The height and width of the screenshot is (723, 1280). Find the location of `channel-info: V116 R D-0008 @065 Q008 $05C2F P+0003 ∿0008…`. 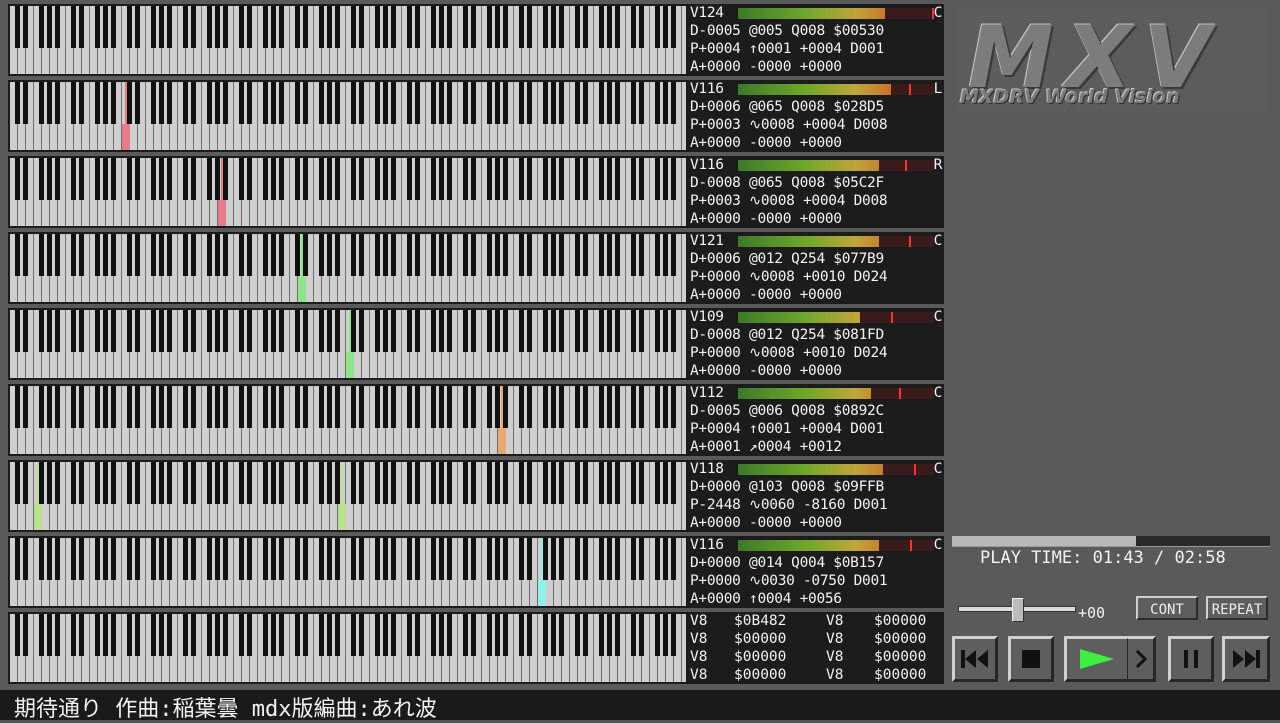

channel-info: V116 R D-0008 @065 Q008 $05C2F P+0003 ∿0008… is located at coordinates (817, 192).